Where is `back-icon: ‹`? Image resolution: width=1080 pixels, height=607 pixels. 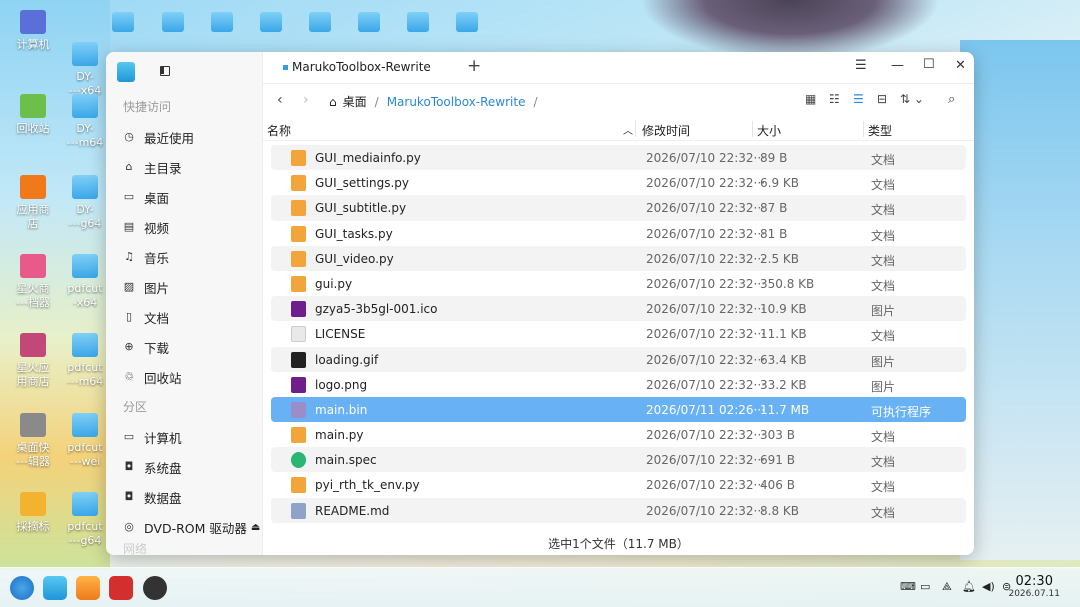 back-icon: ‹ is located at coordinates (280, 100).